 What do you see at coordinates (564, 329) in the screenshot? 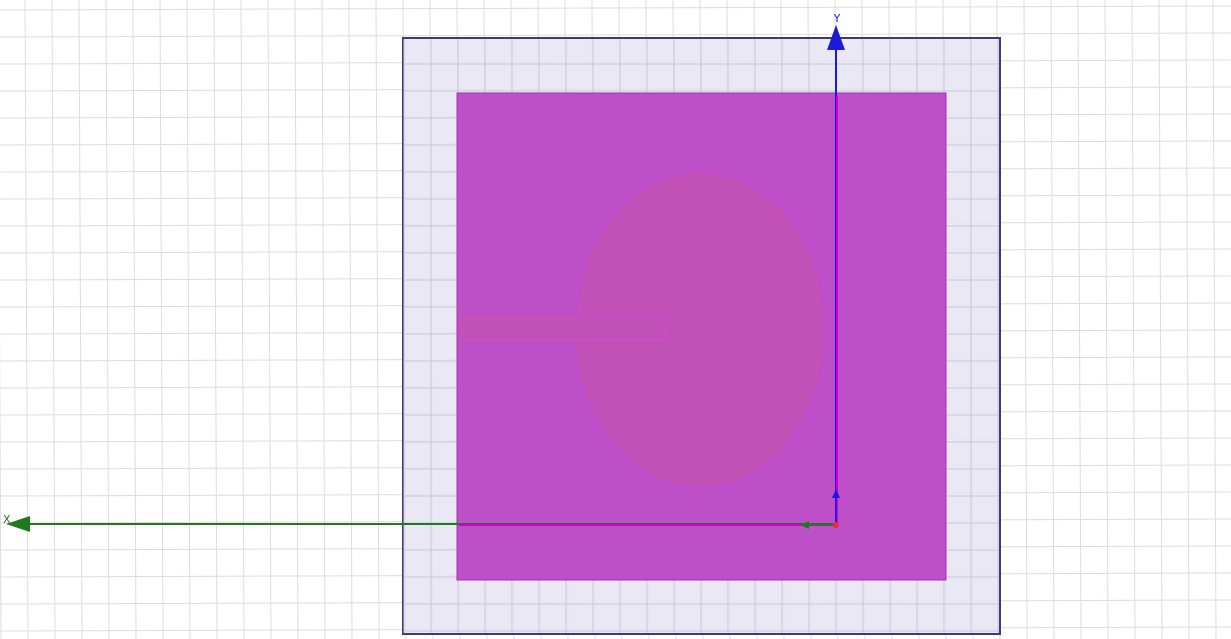
I see `feed-line` at bounding box center [564, 329].